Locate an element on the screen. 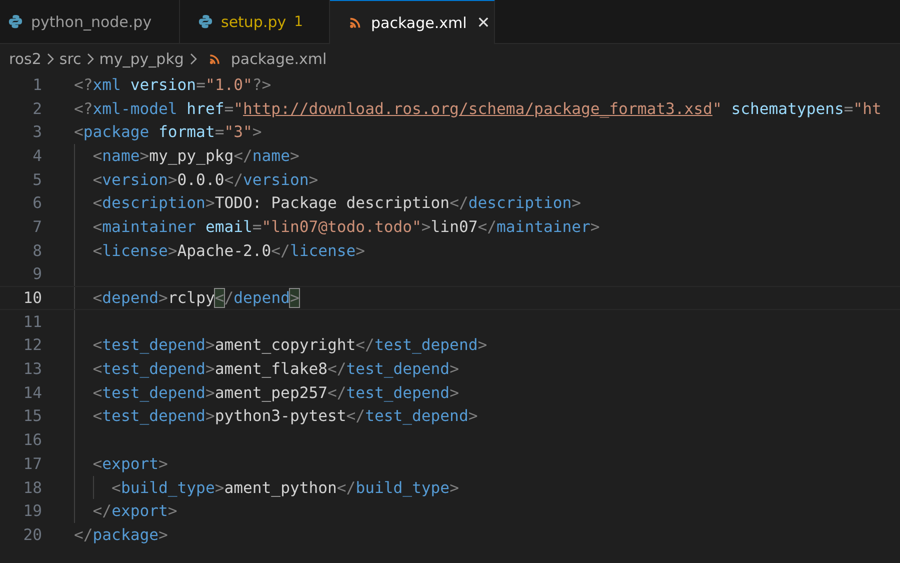  breadcrumb-item: ros2 is located at coordinates (25, 59).